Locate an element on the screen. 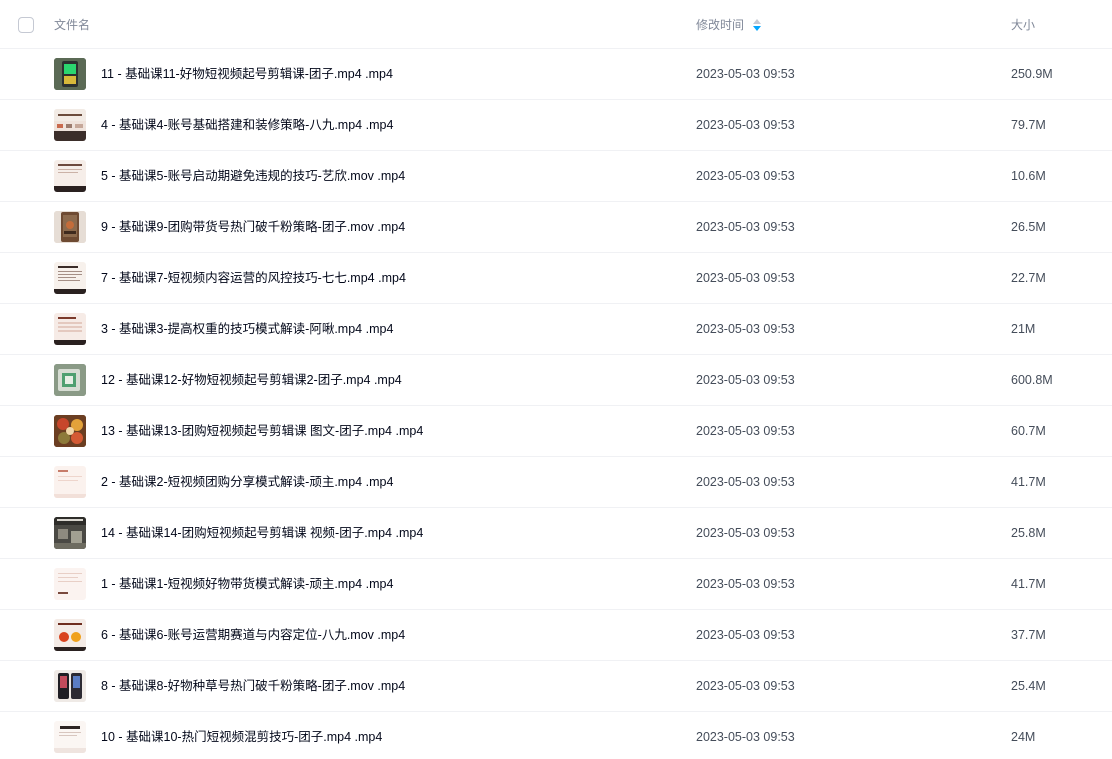 This screenshot has width=1112, height=759. file-name: 3 - 基础课3-提高权重的技巧模式解读-阿啾.mp4 .mp4 is located at coordinates (247, 329).